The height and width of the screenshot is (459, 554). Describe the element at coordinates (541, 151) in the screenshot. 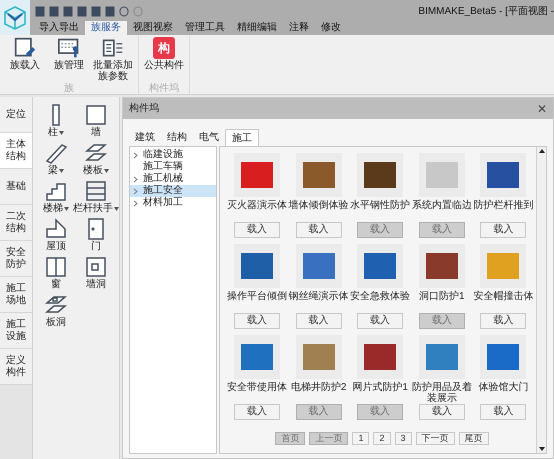

I see `scroll-up-icon` at that location.